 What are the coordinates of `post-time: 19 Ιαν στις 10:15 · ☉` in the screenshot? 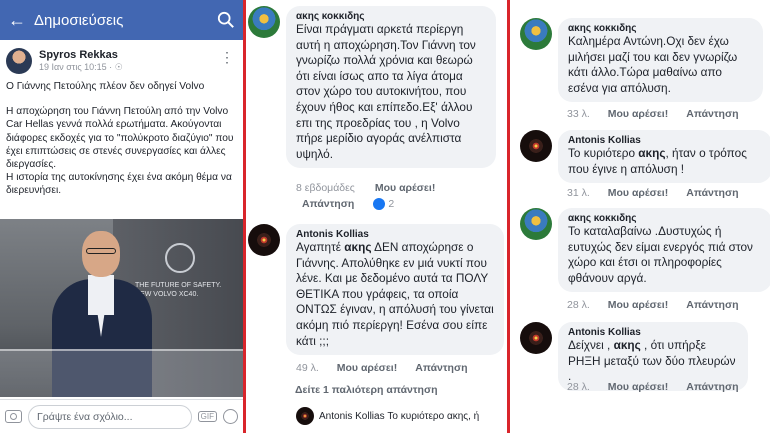 It's located at (81, 67).